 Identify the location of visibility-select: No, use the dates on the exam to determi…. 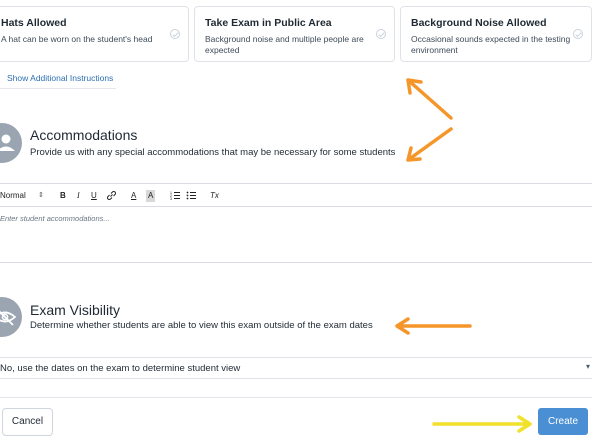
(296, 368).